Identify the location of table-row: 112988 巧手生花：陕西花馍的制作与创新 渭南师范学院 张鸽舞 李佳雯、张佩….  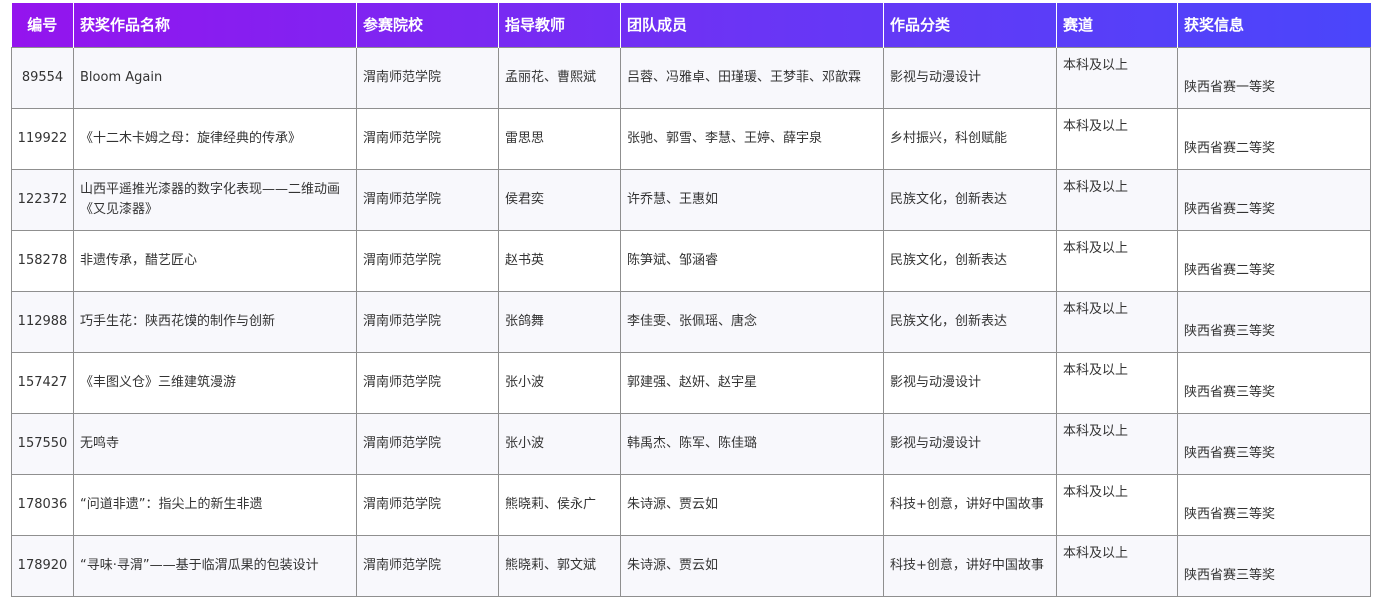
(691, 321).